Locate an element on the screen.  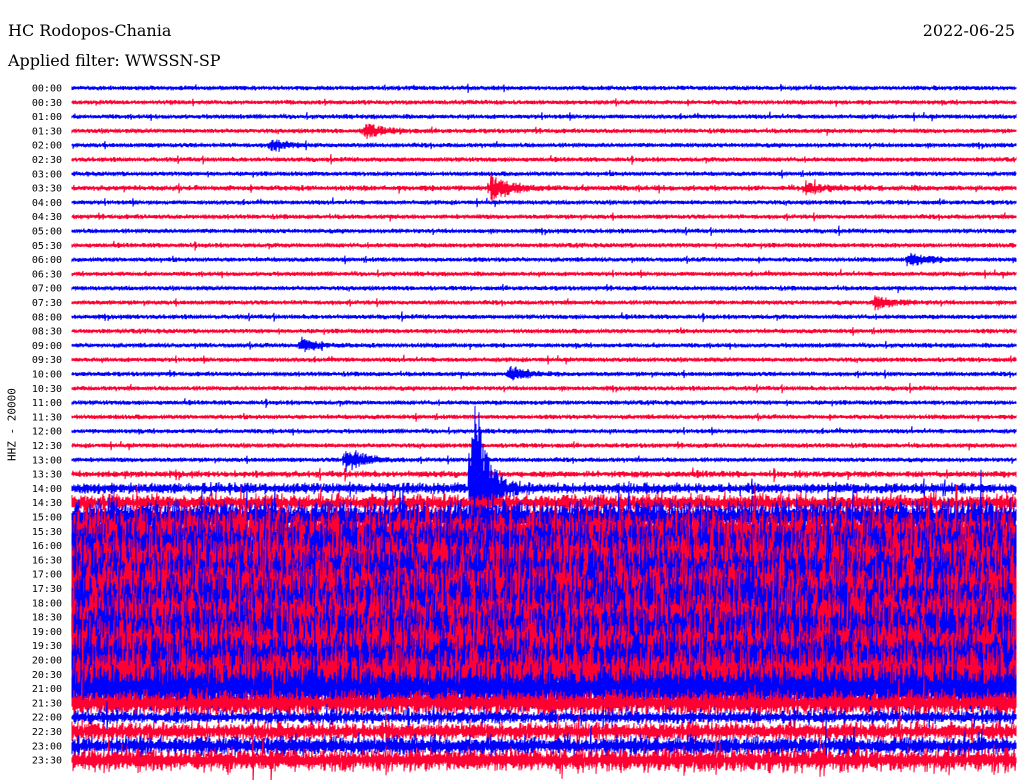
time-tick-label: 06:30 is located at coordinates (47, 274).